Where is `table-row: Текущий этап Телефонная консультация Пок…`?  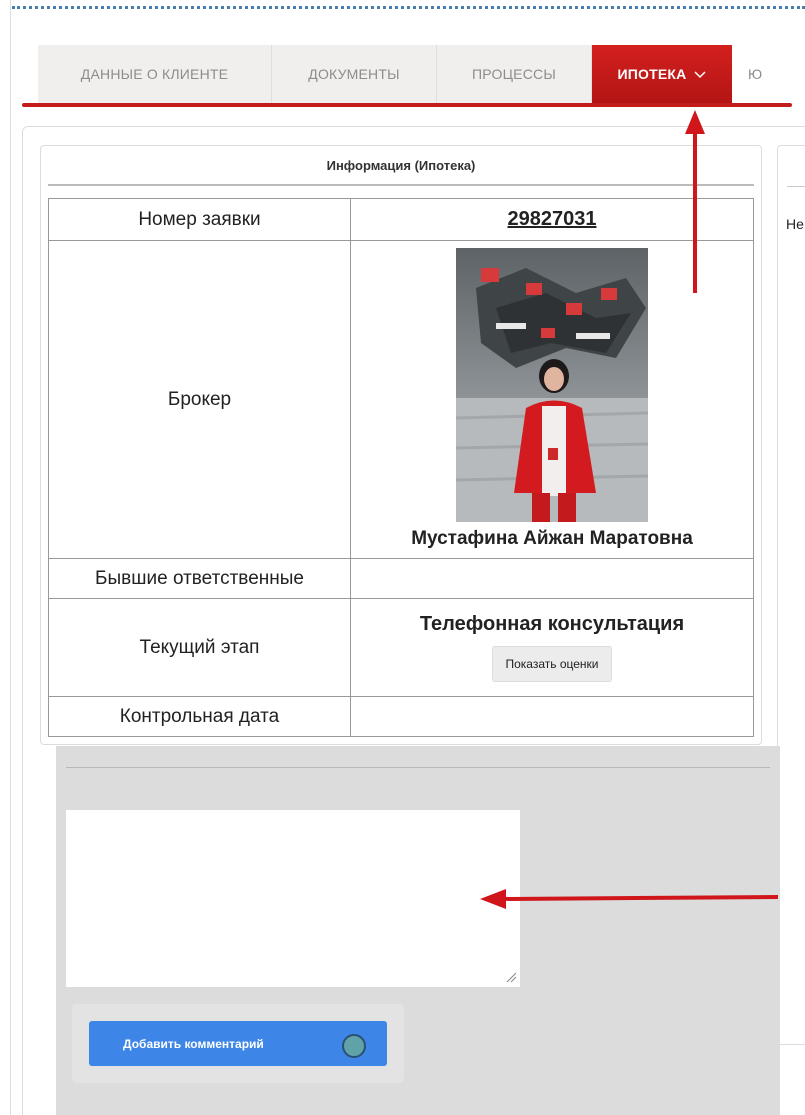 table-row: Текущий этап Телефонная консультация Пок… is located at coordinates (401, 647).